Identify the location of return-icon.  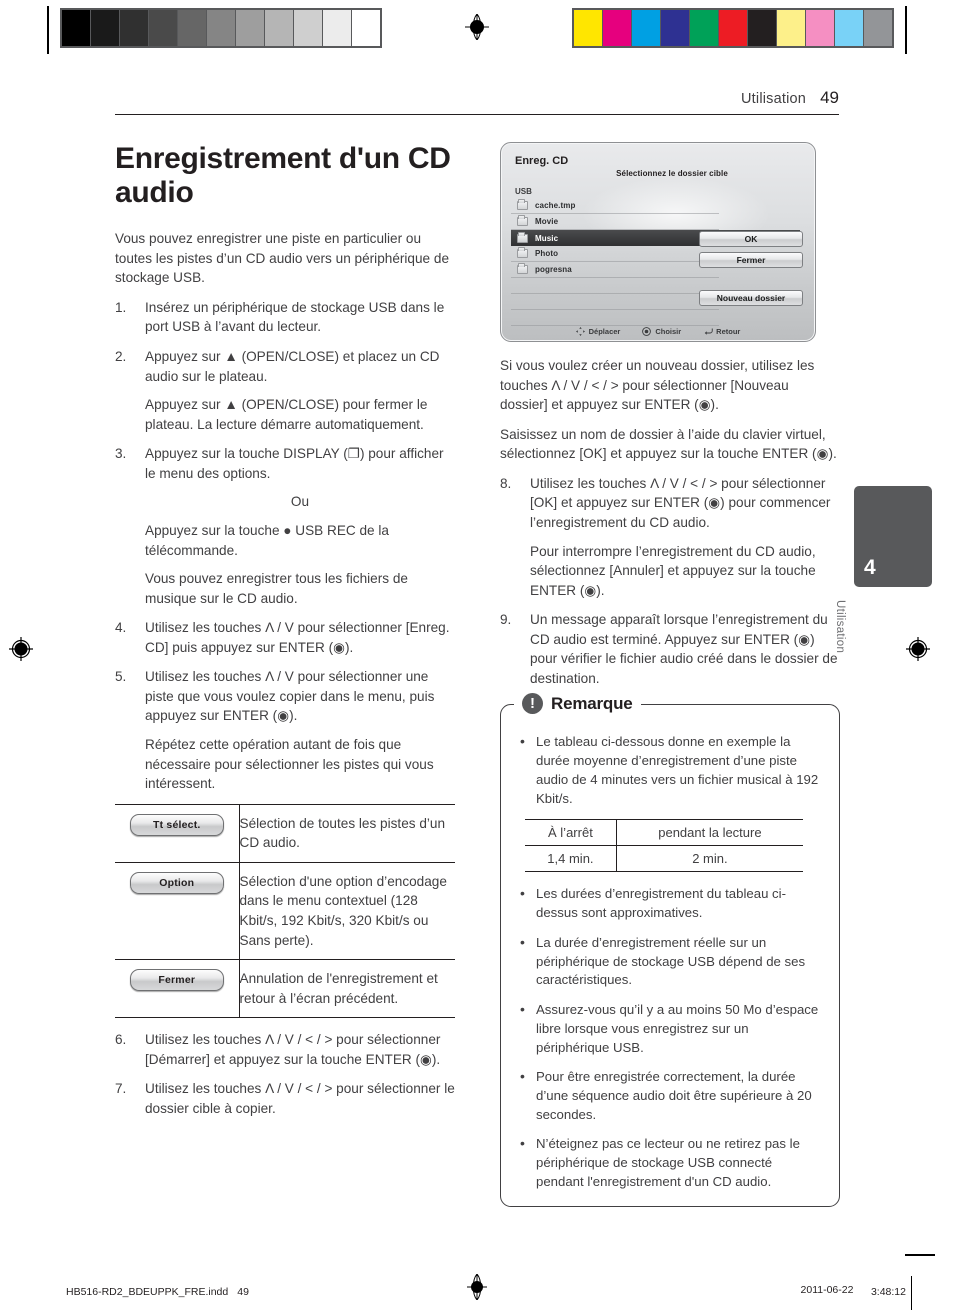
(708, 331).